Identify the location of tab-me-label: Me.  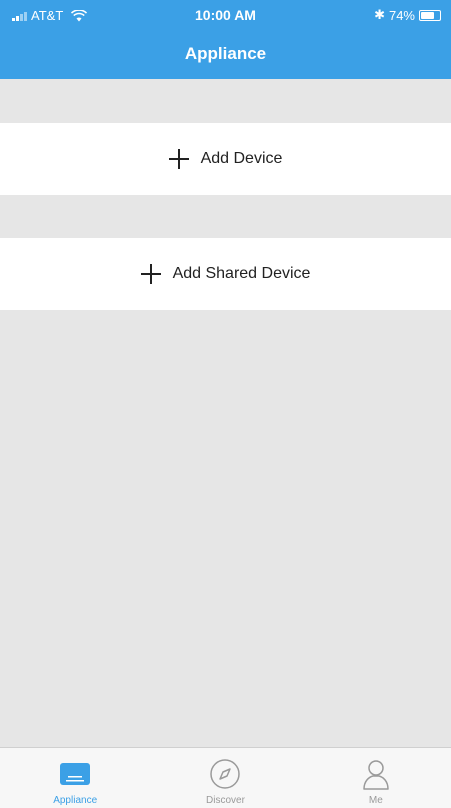
(375, 800).